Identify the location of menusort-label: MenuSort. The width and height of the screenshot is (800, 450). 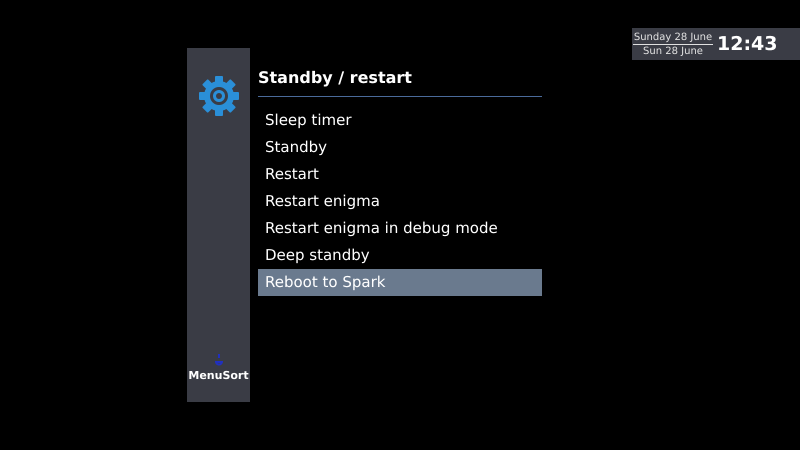
(218, 376).